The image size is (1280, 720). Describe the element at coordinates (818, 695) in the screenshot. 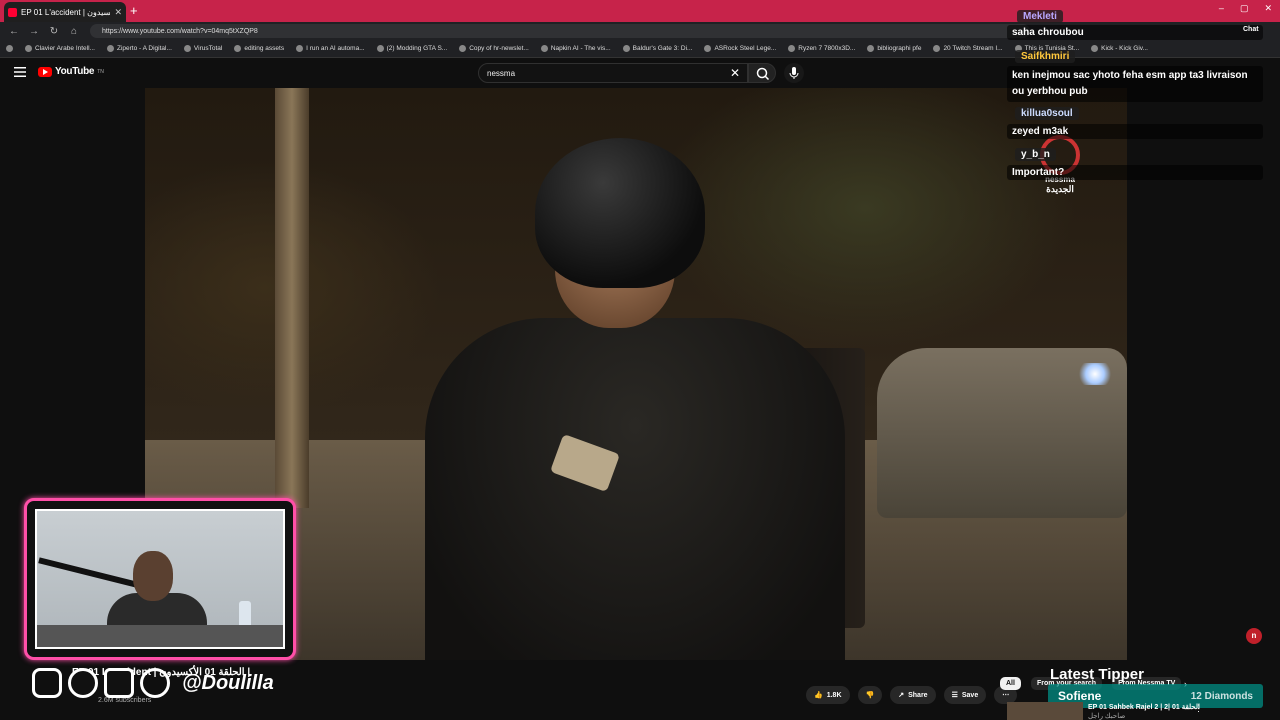

I see `thumbs-up-icon: 👍` at that location.